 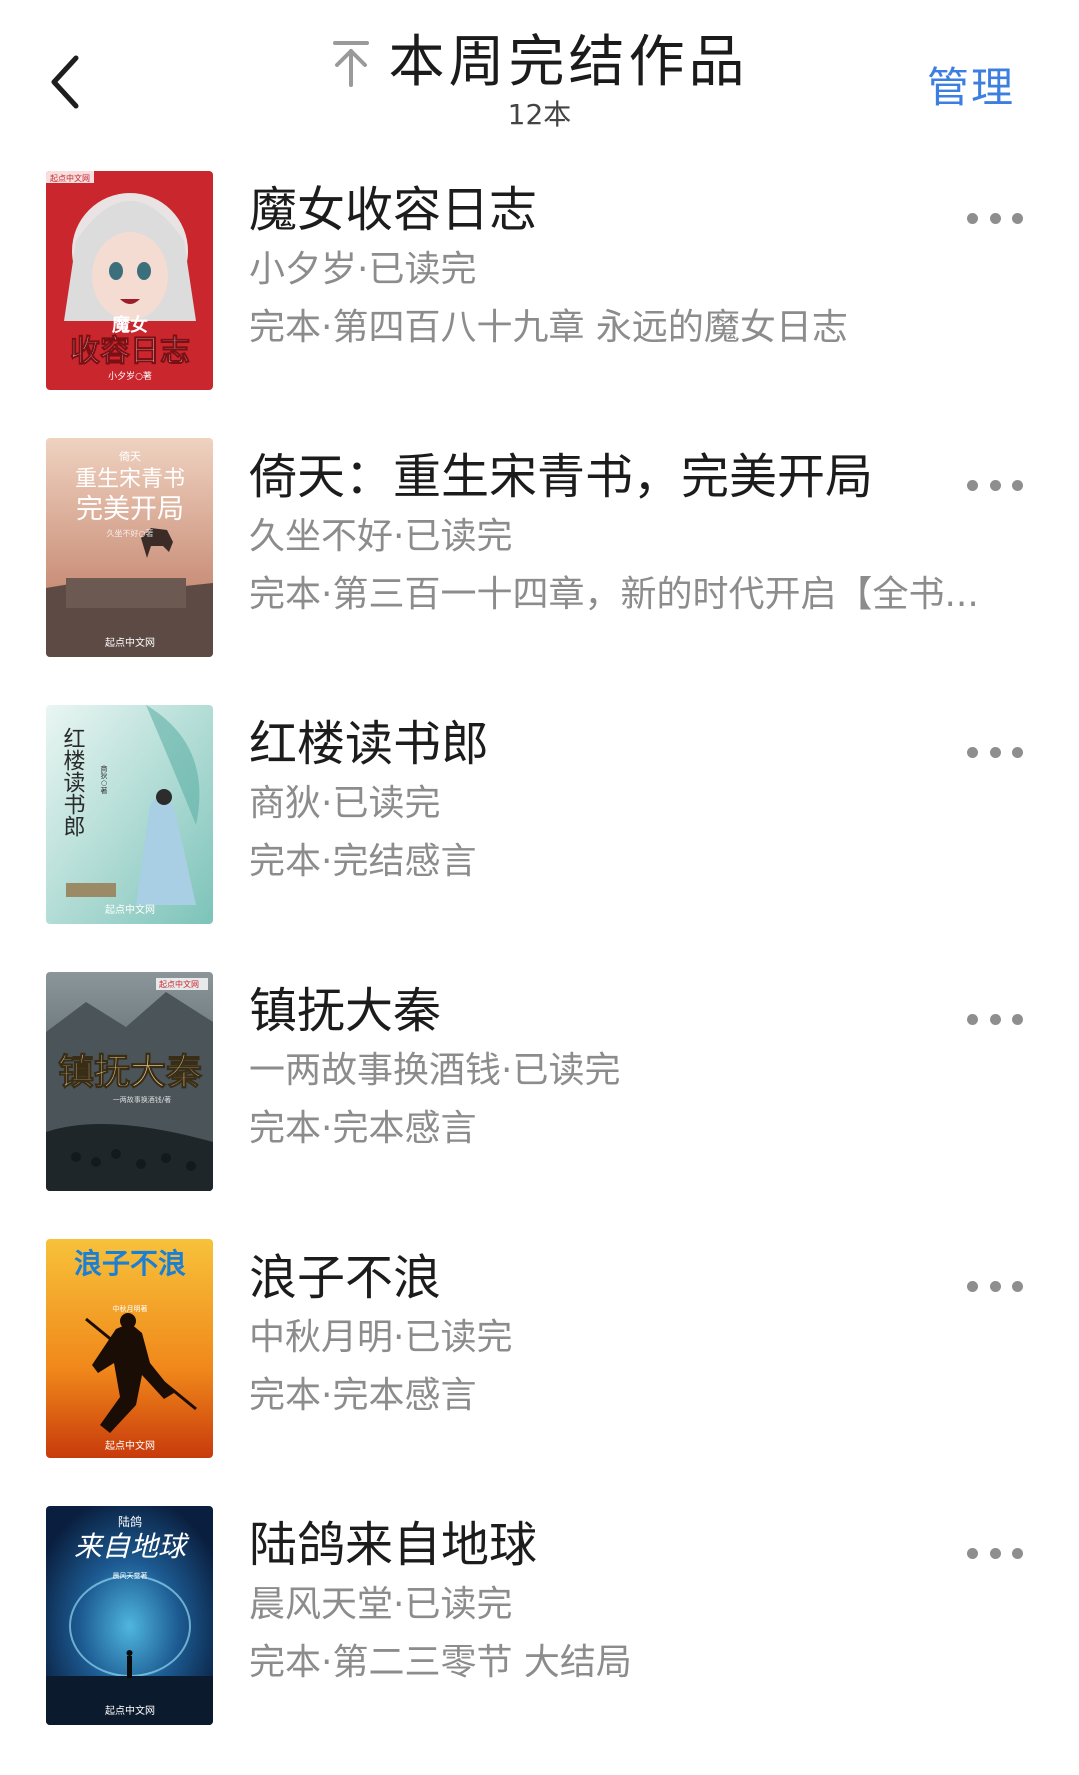 What do you see at coordinates (73, 782) in the screenshot?
I see `cover-title-line1: 红楼读书郎` at bounding box center [73, 782].